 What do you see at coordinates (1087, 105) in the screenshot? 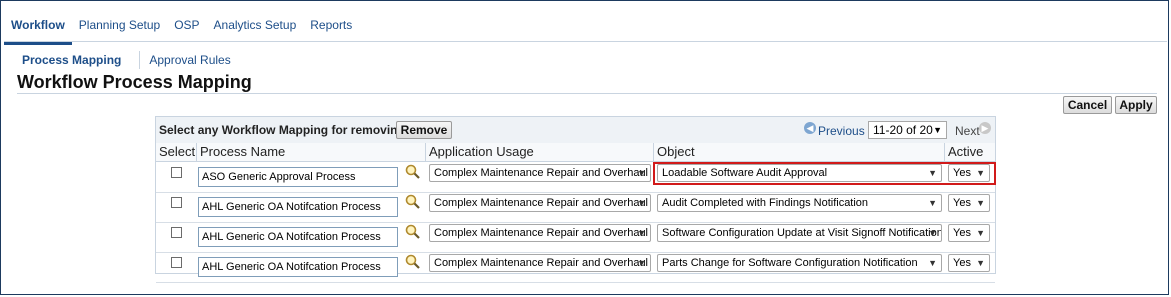
I see `cancel-button: Cancel` at bounding box center [1087, 105].